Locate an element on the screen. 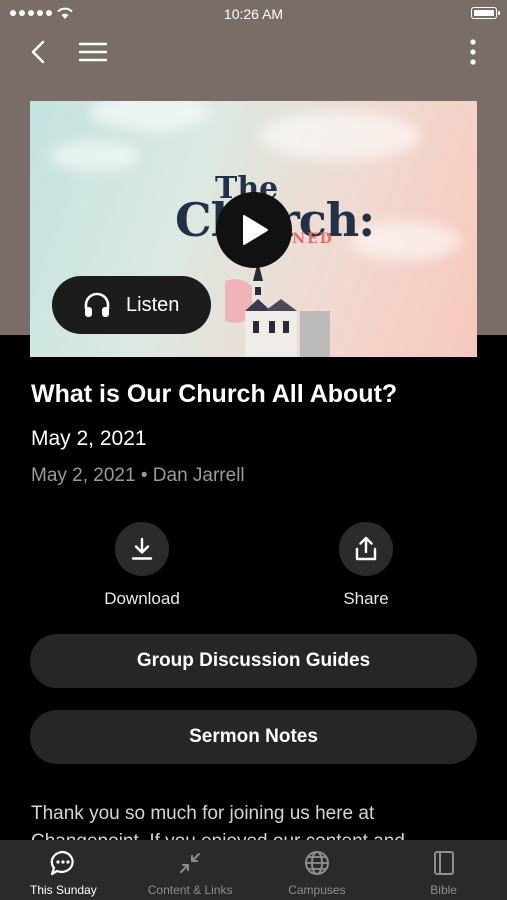 The height and width of the screenshot is (900, 507). tab-label: This Sunday is located at coordinates (63, 890).